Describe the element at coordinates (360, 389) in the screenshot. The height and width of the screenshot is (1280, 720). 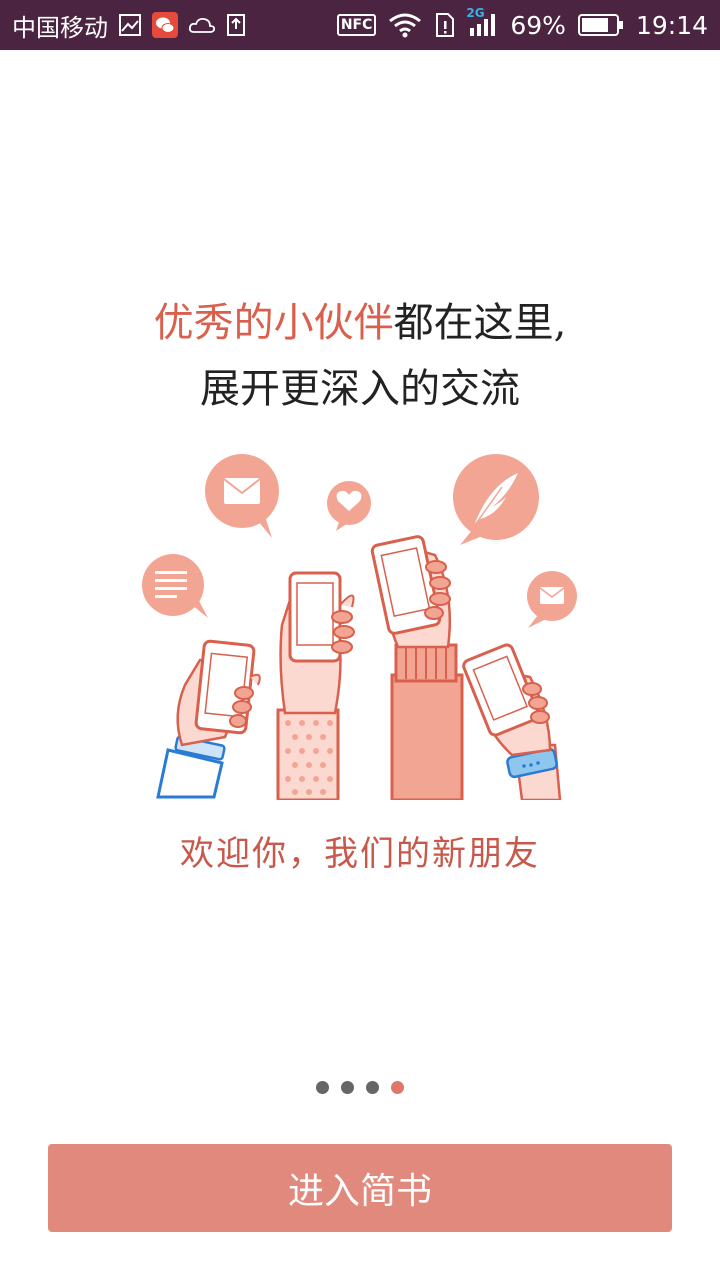
I see `headline-line-2: 展开更深入的交流` at that location.